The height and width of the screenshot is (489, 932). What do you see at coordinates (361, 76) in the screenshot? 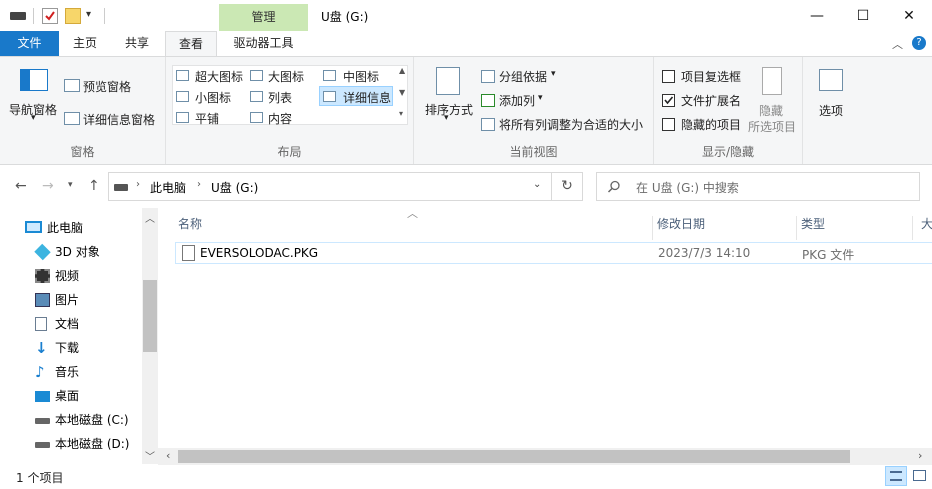
I see `layout-medium: 中图标` at bounding box center [361, 76].